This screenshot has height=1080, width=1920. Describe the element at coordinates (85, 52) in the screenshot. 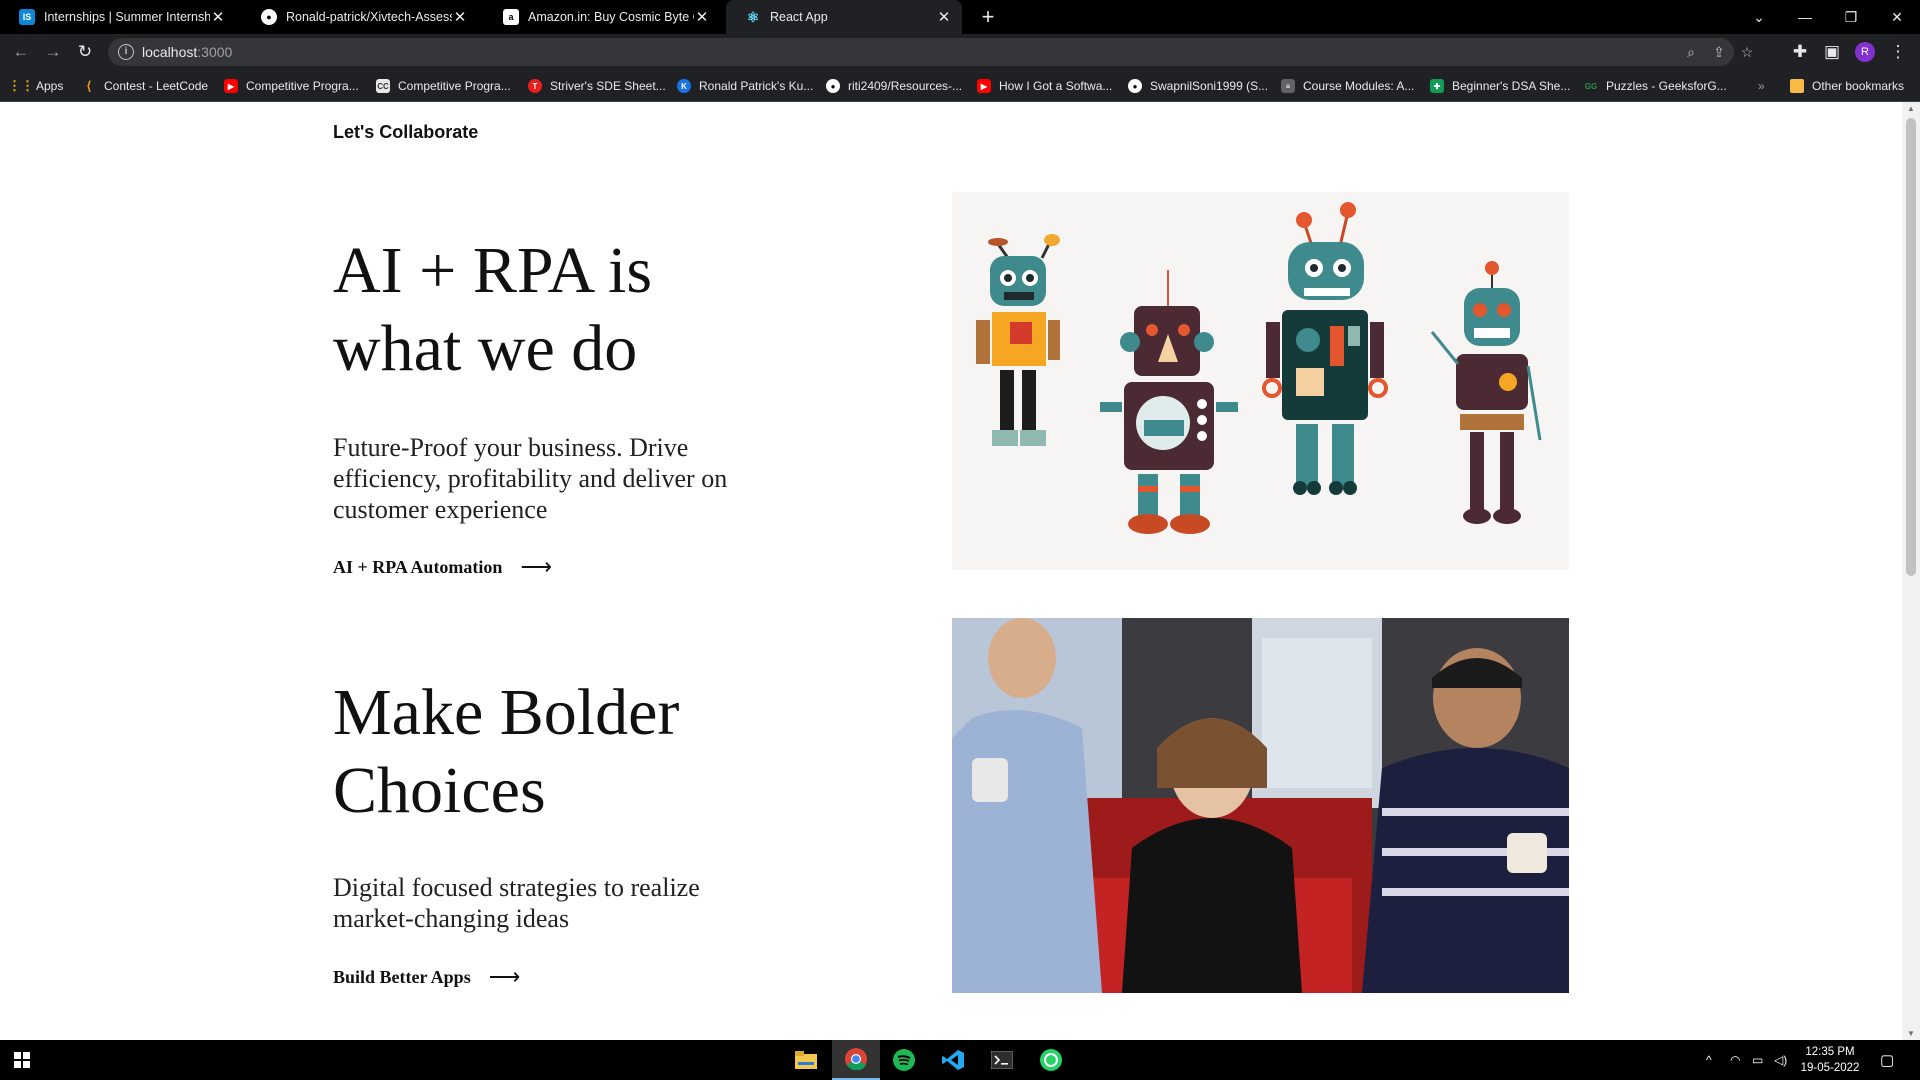

I see `reload-button: ↻` at that location.